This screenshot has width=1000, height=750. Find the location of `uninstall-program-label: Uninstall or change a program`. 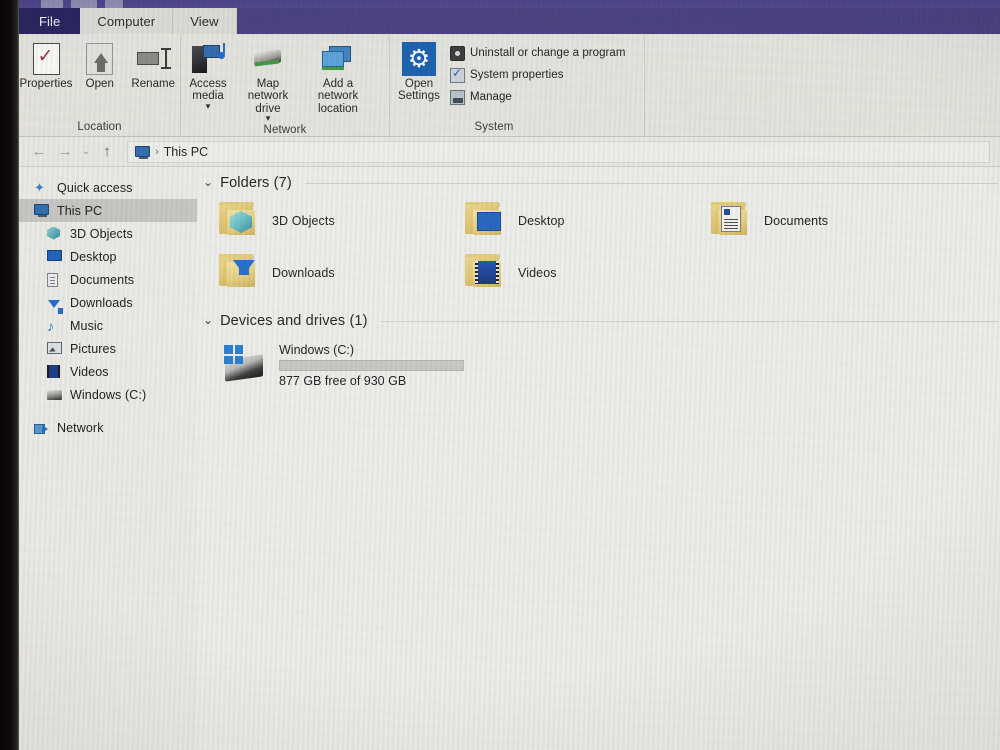

uninstall-program-label: Uninstall or change a program is located at coordinates (548, 53).